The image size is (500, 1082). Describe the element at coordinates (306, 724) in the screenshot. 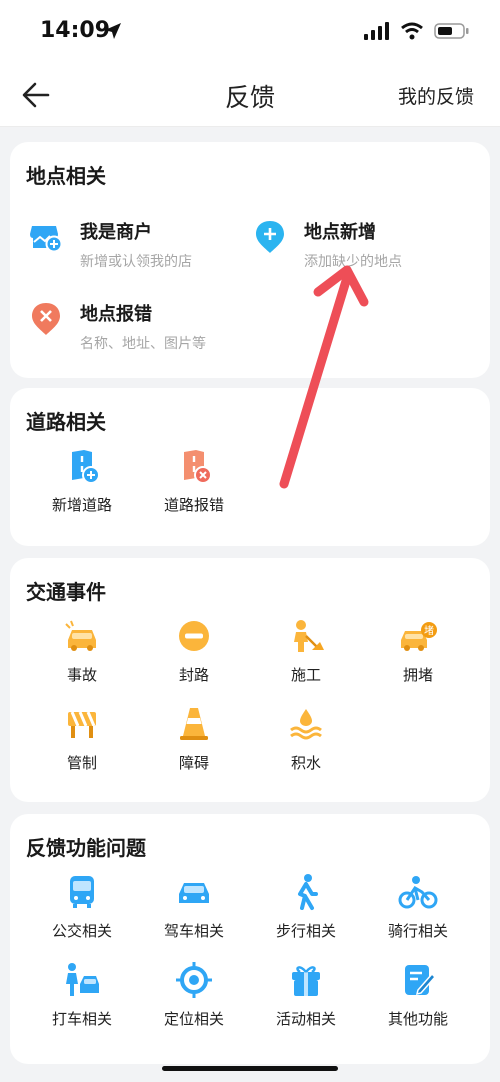

I see `waterlogging-icon` at that location.